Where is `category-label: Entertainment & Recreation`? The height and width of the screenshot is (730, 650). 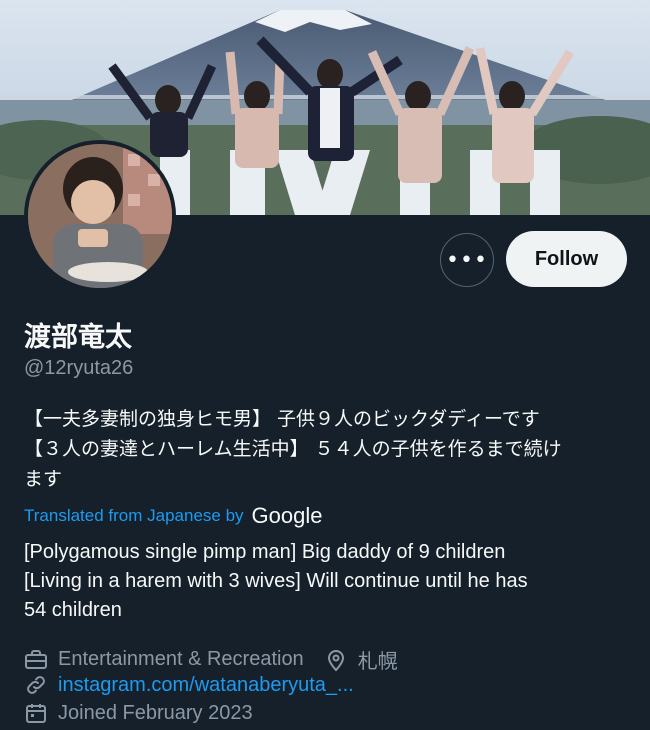
category-label: Entertainment & Recreation is located at coordinates (181, 659).